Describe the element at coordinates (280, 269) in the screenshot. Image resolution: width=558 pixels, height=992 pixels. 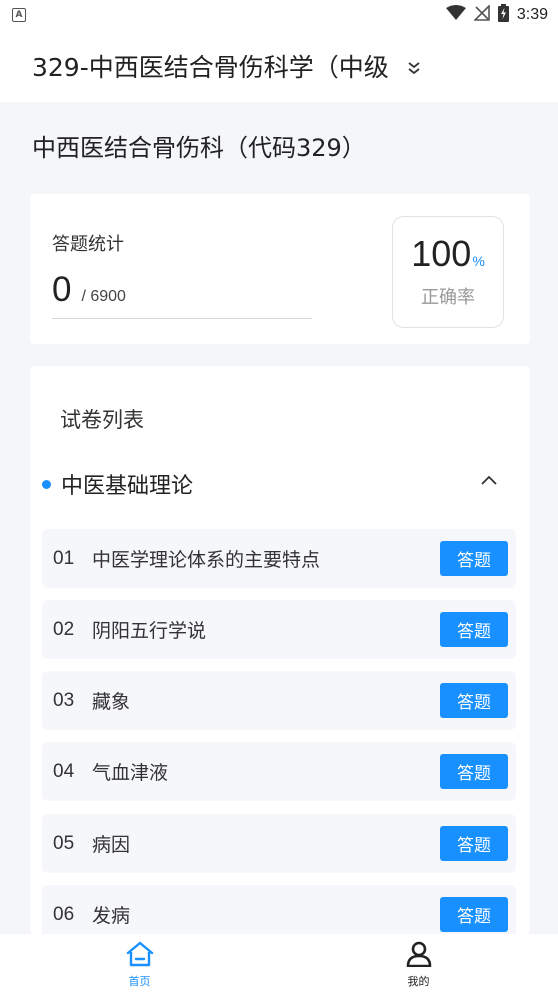
I see `stats-card: 答题统计 0 / 6900 100% 正确率` at that location.